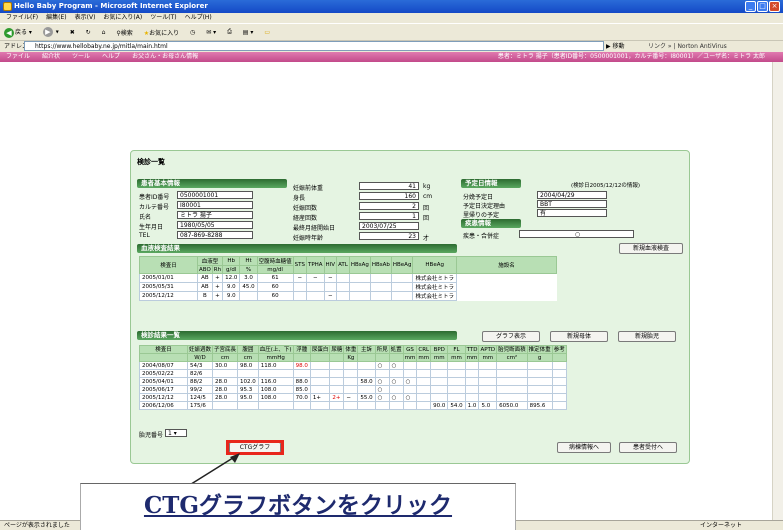 Image resolution: width=783 pixels, height=531 pixels. Describe the element at coordinates (104, 32) in the screenshot. I see `home-button: ⌂` at that location.